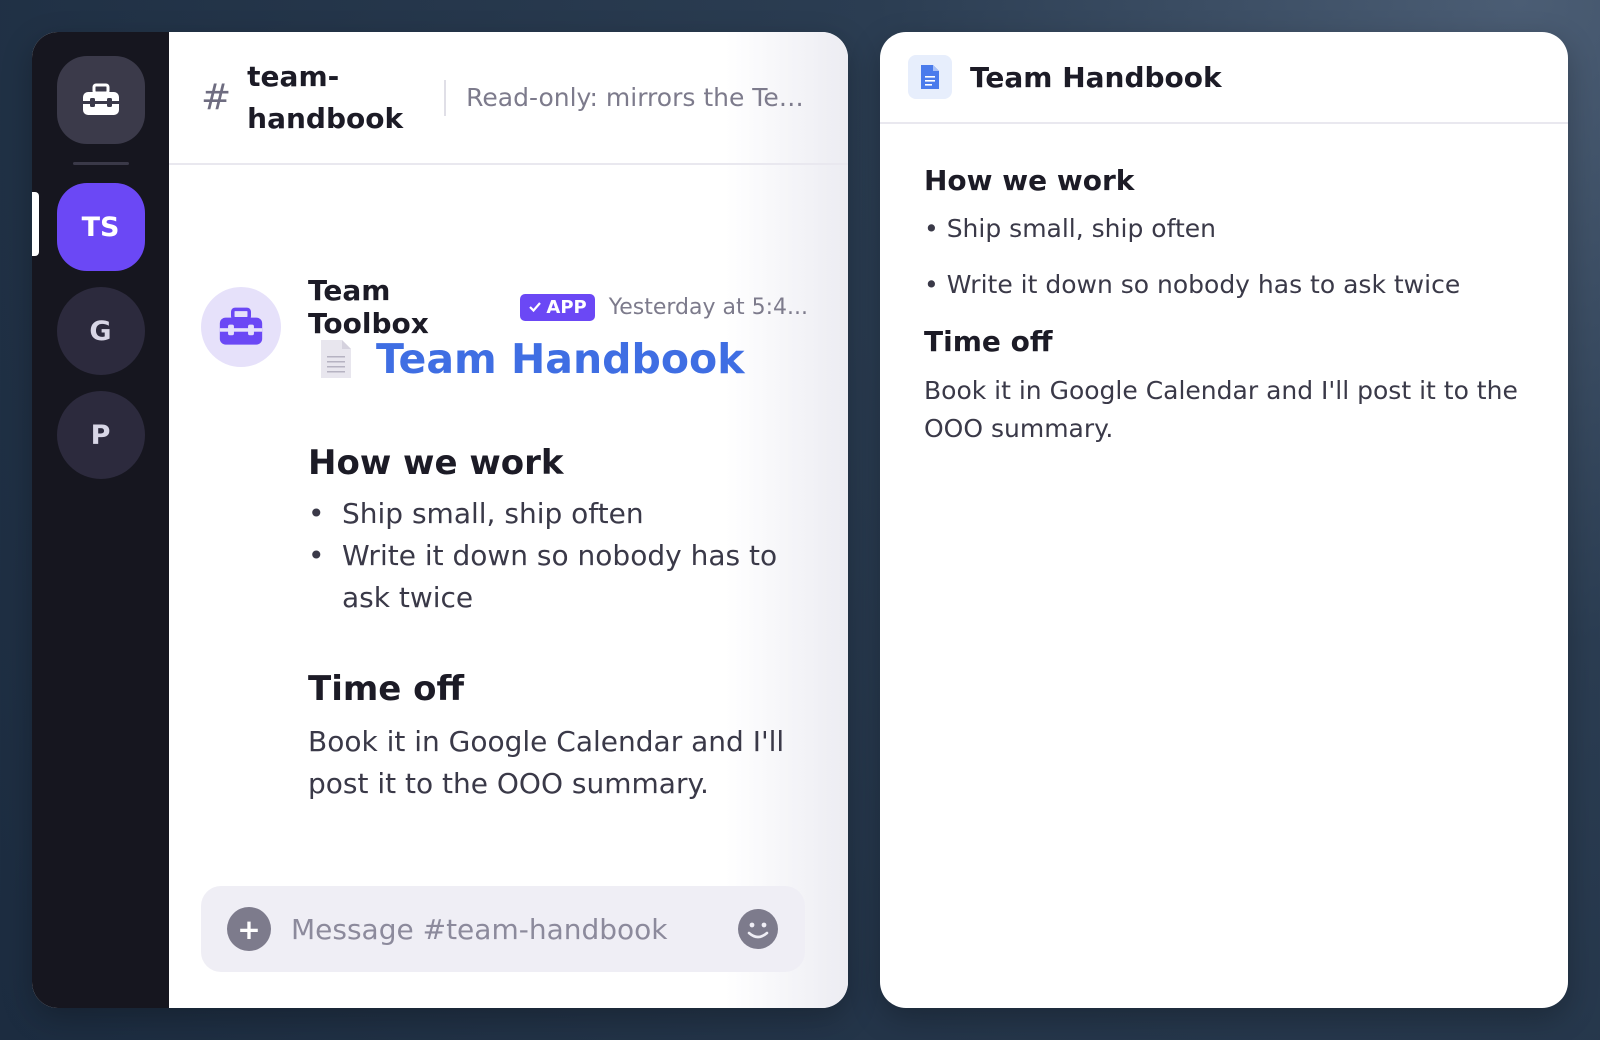 The image size is (1600, 1040). I want to click on document-title: Team Handbook, so click(1096, 77).